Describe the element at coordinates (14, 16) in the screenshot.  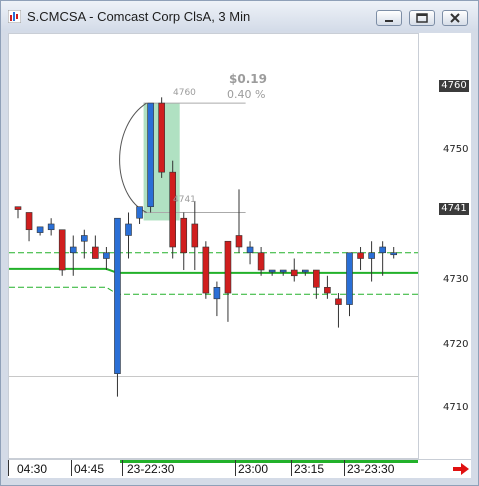
I see `chart-app-icon` at that location.